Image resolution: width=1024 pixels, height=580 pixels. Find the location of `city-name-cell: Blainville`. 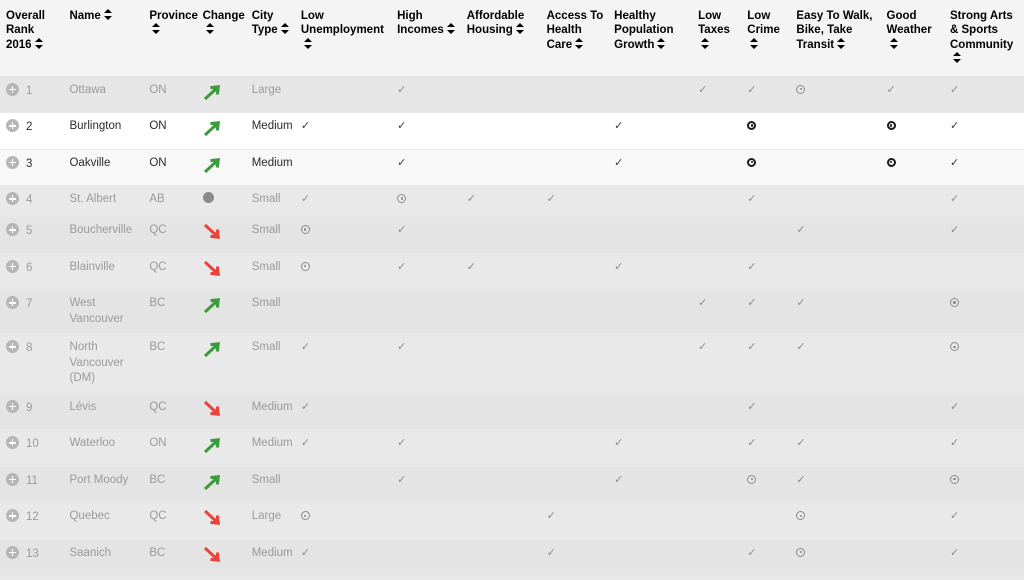

city-name-cell: Blainville is located at coordinates (103, 272).